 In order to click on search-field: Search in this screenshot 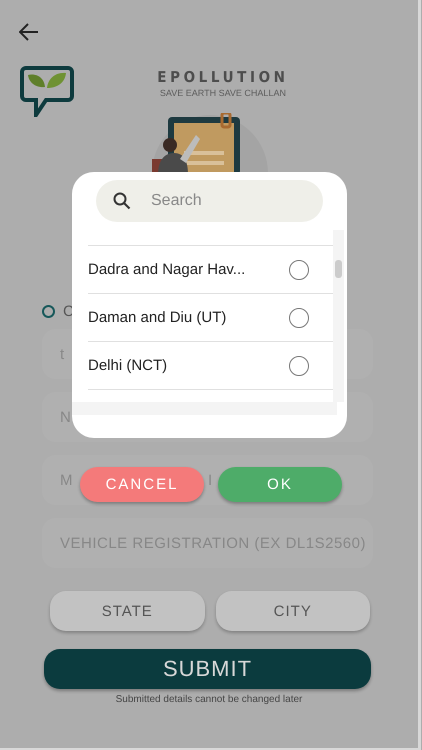, I will do `click(209, 201)`.